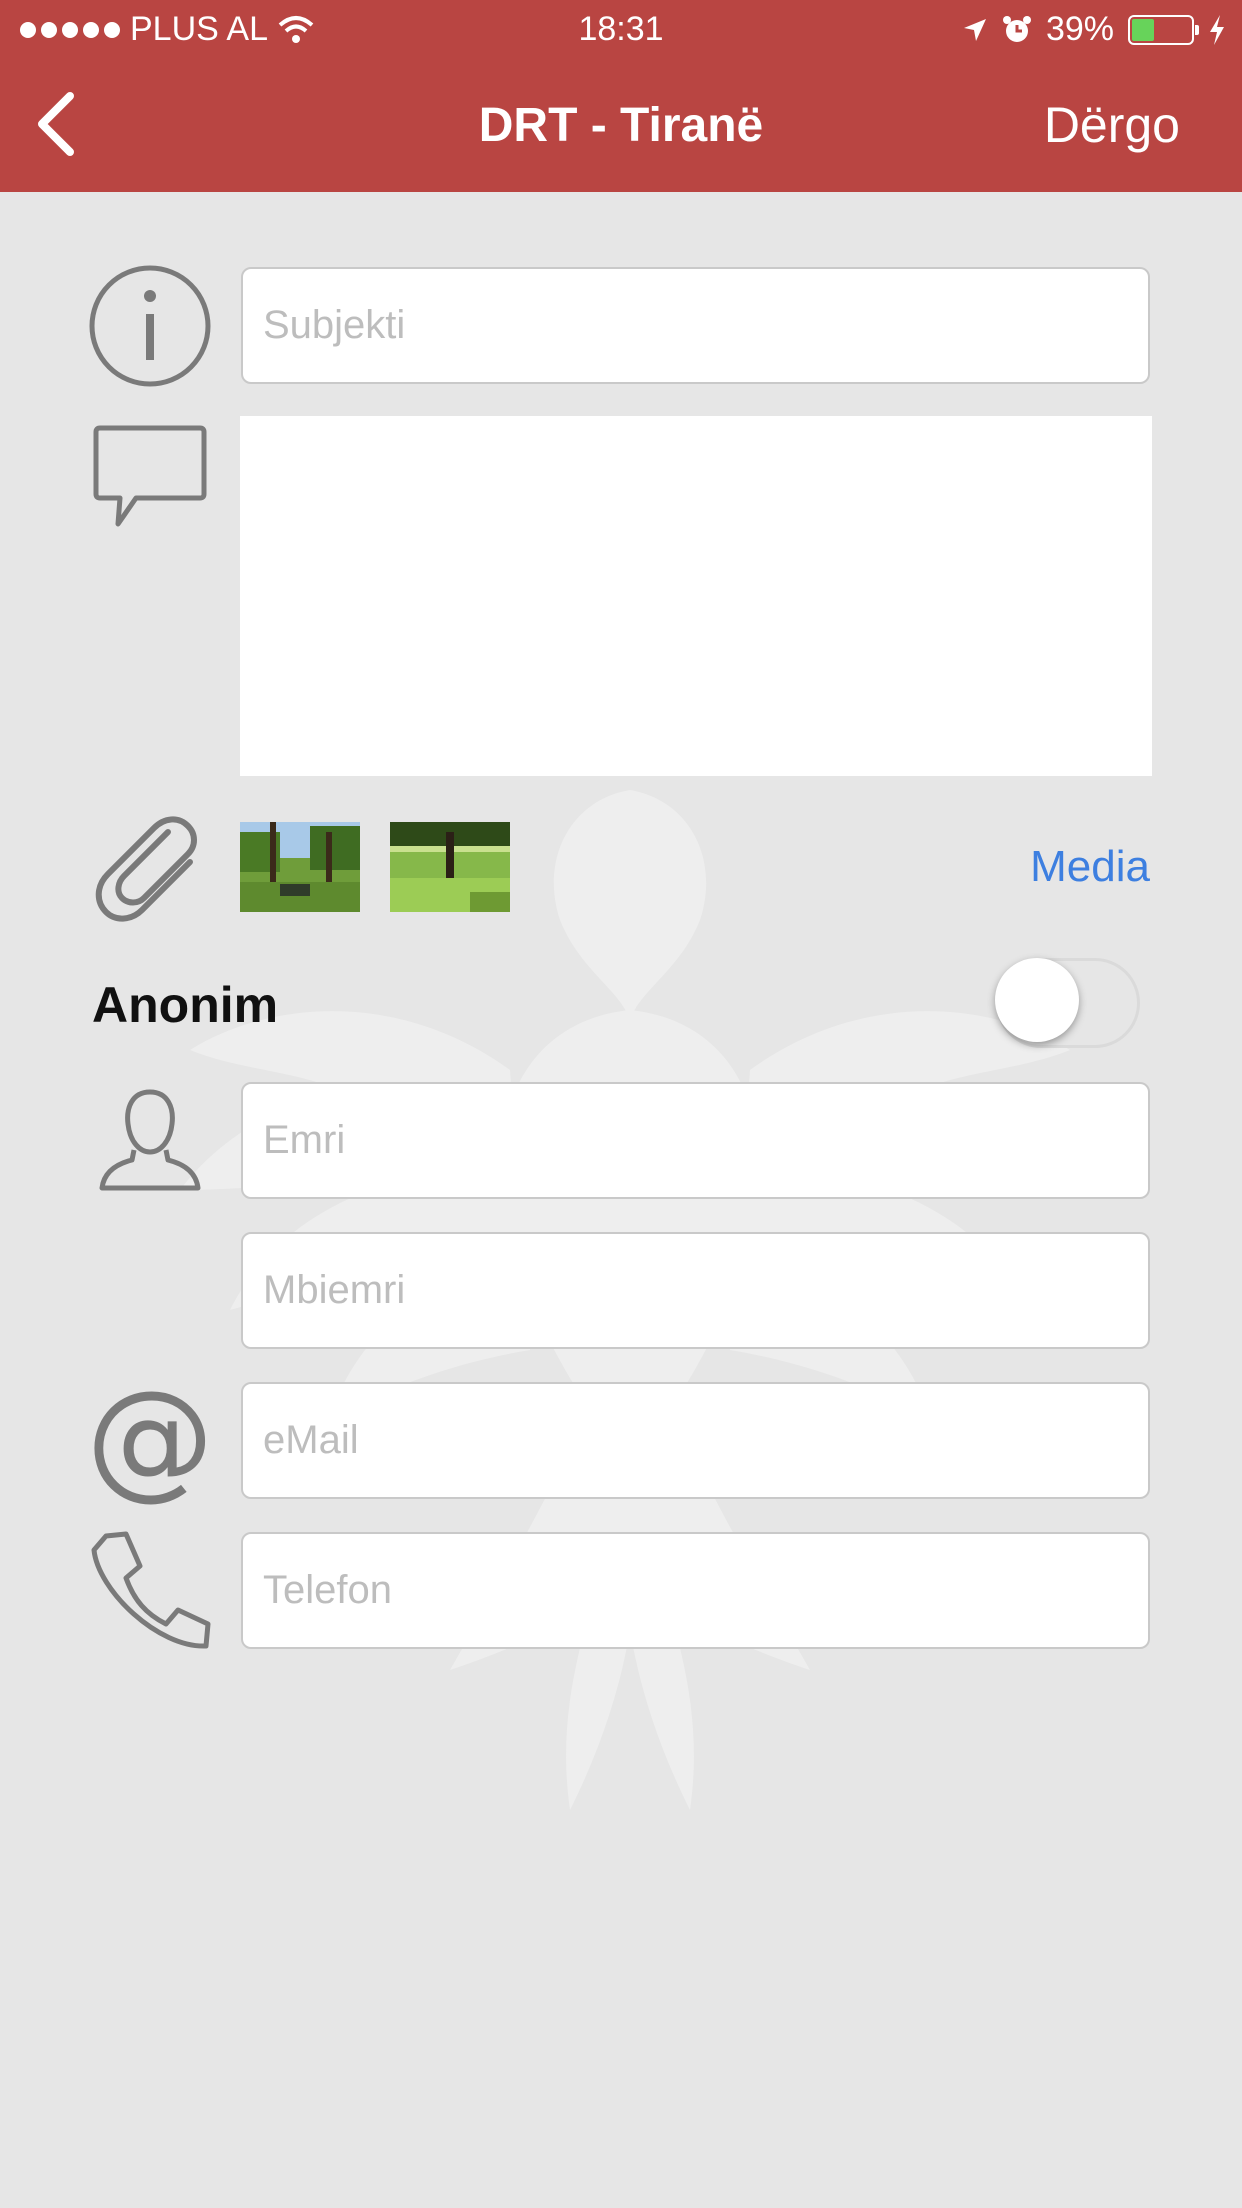 The height and width of the screenshot is (2208, 1242). What do you see at coordinates (1163, 29) in the screenshot?
I see `battery-icon` at bounding box center [1163, 29].